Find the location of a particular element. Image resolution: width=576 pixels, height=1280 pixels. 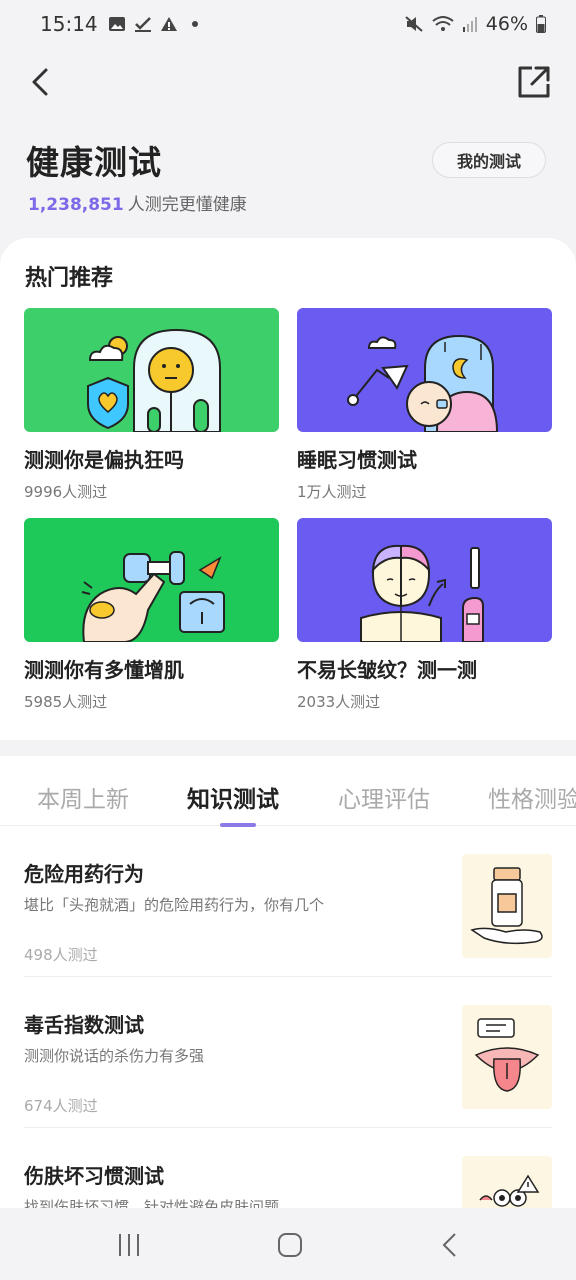

tab-personality: 性格测验 is located at coordinates (532, 797).